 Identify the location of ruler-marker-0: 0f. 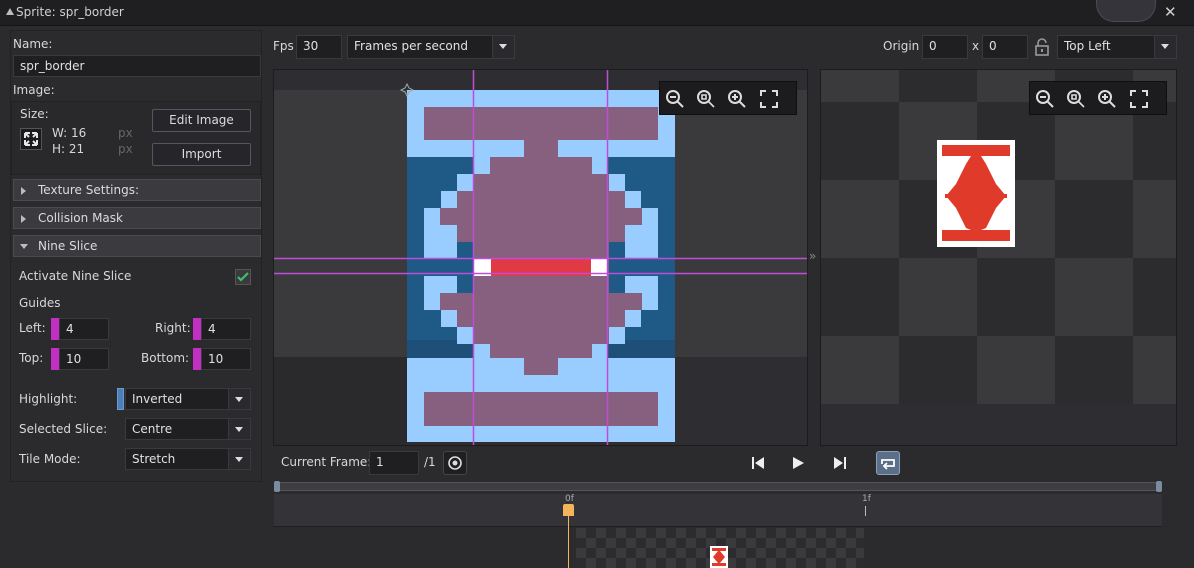
(569, 499).